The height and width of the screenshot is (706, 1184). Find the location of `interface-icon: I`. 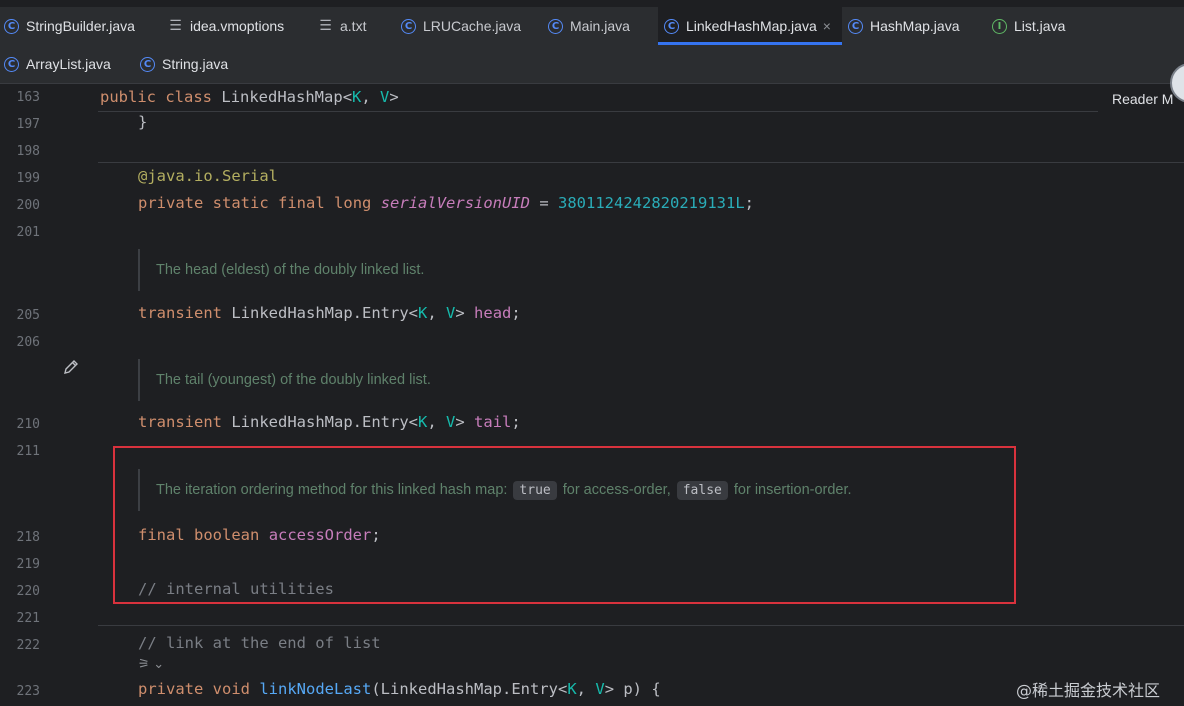

interface-icon: I is located at coordinates (999, 26).